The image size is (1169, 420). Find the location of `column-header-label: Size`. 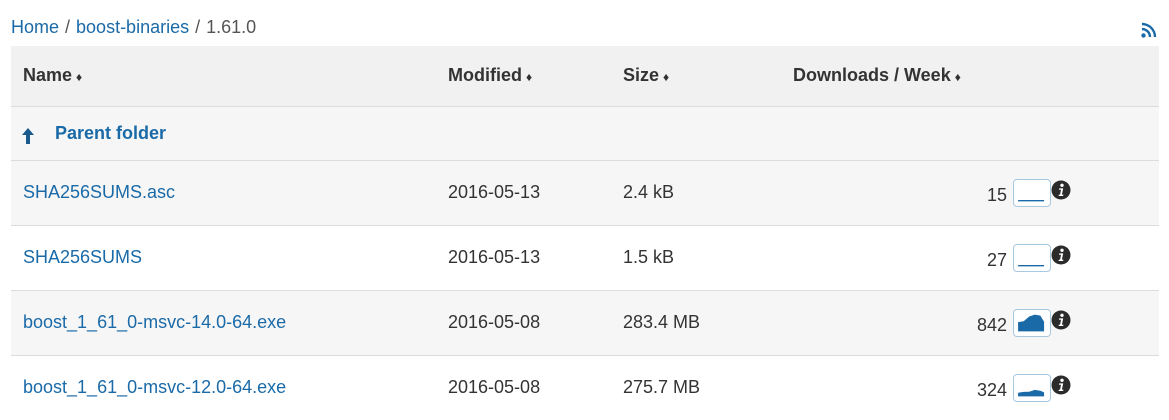

column-header-label: Size is located at coordinates (641, 75).